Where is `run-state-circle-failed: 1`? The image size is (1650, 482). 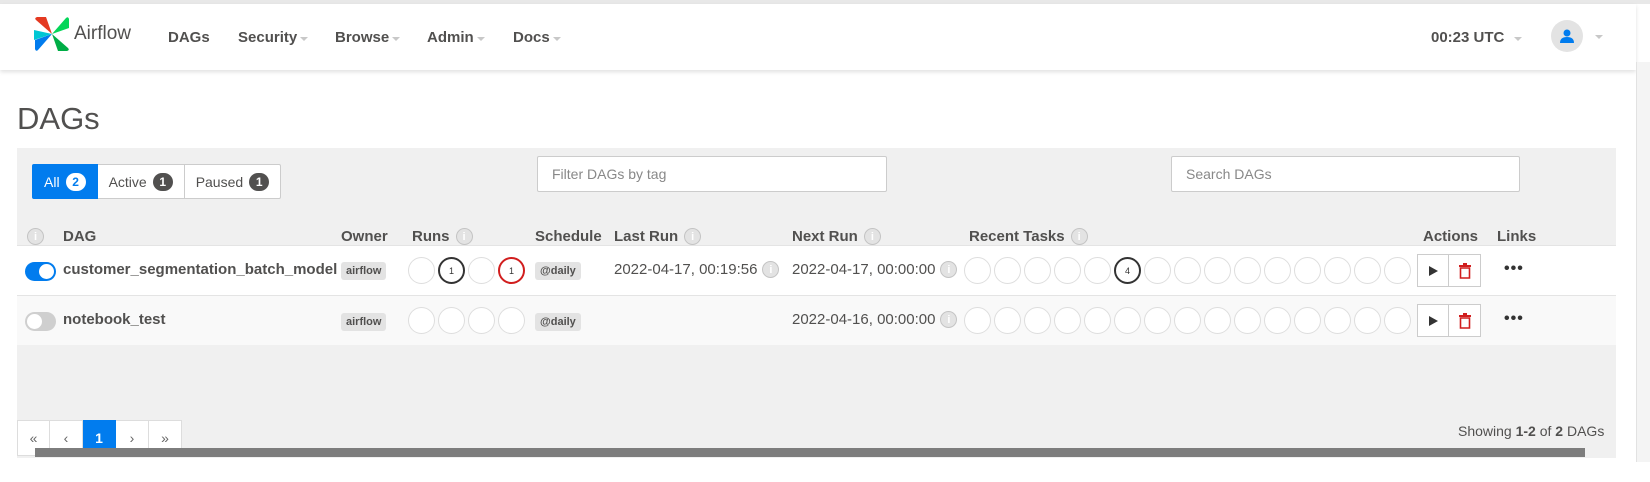 run-state-circle-failed: 1 is located at coordinates (511, 270).